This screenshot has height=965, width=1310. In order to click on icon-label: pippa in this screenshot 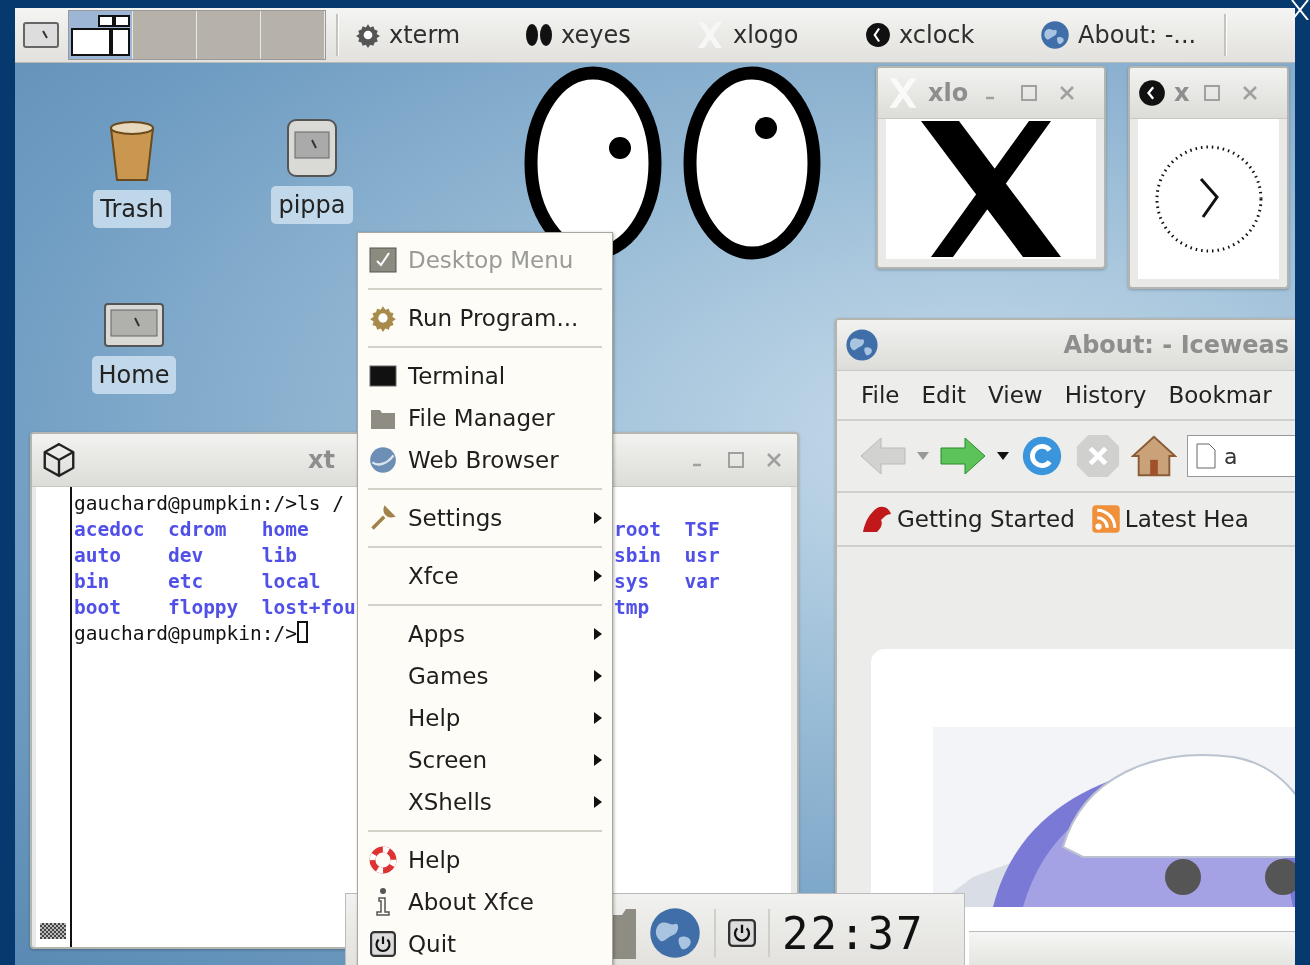, I will do `click(312, 205)`.